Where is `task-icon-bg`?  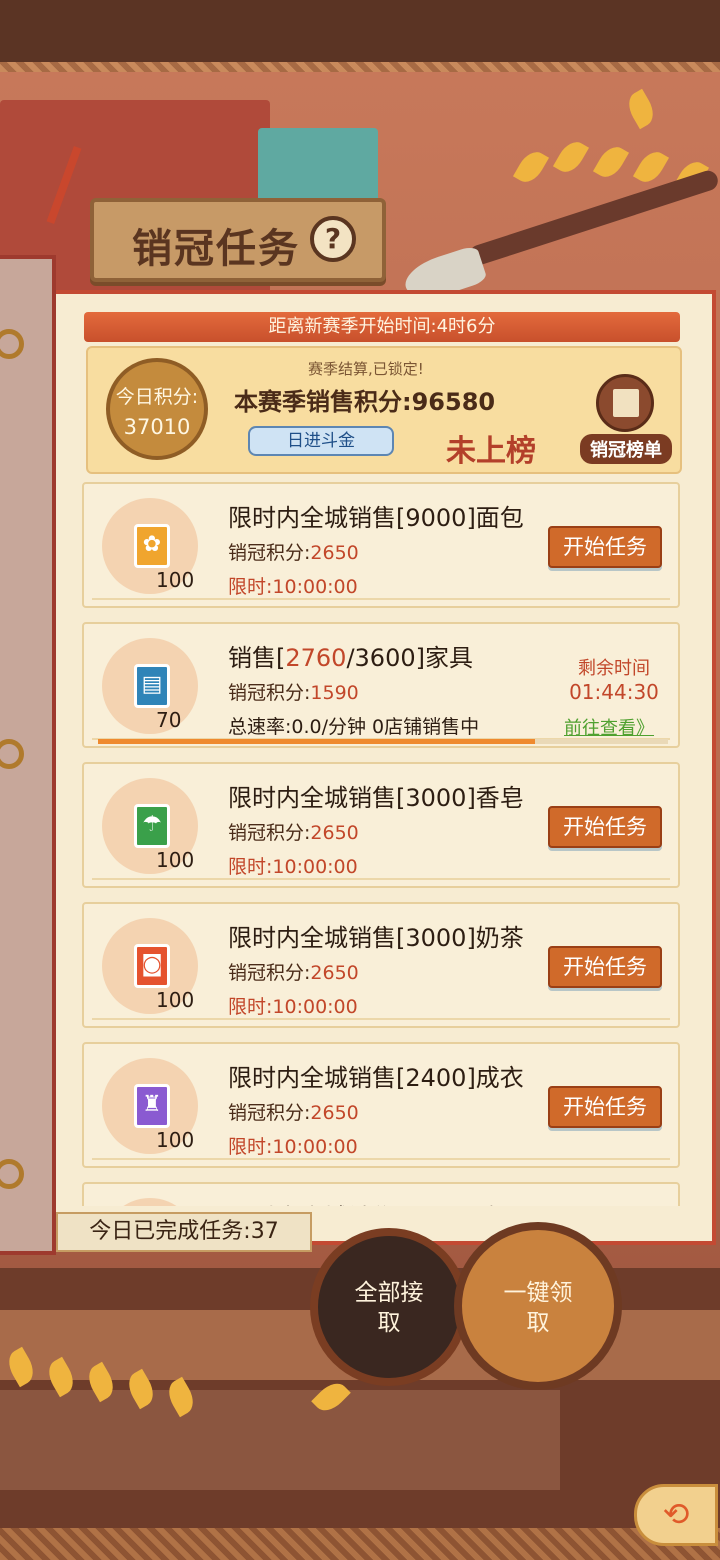 task-icon-bg is located at coordinates (150, 1202).